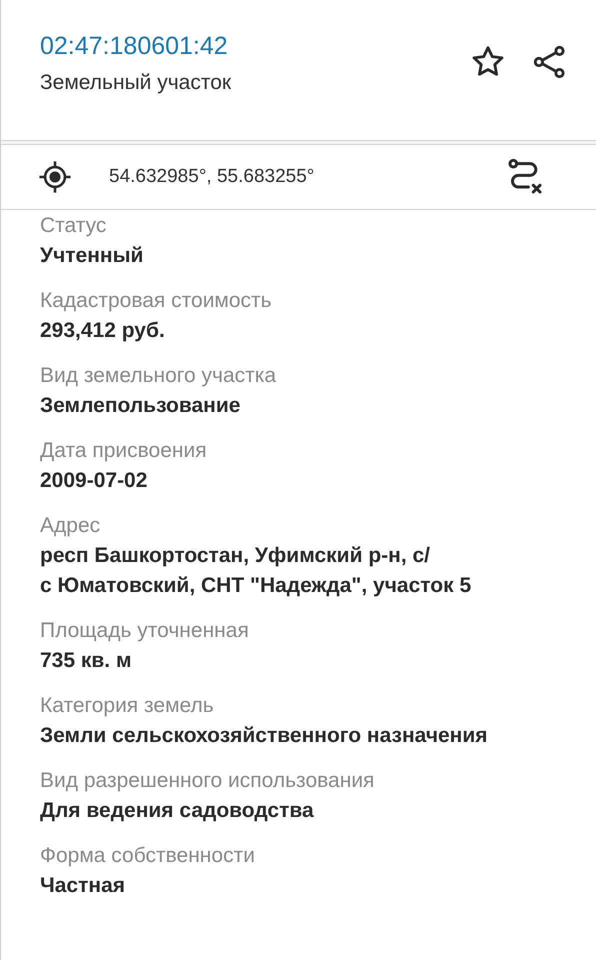  I want to click on field-value: Земли сельскохозяйственного назначения, so click(264, 736).